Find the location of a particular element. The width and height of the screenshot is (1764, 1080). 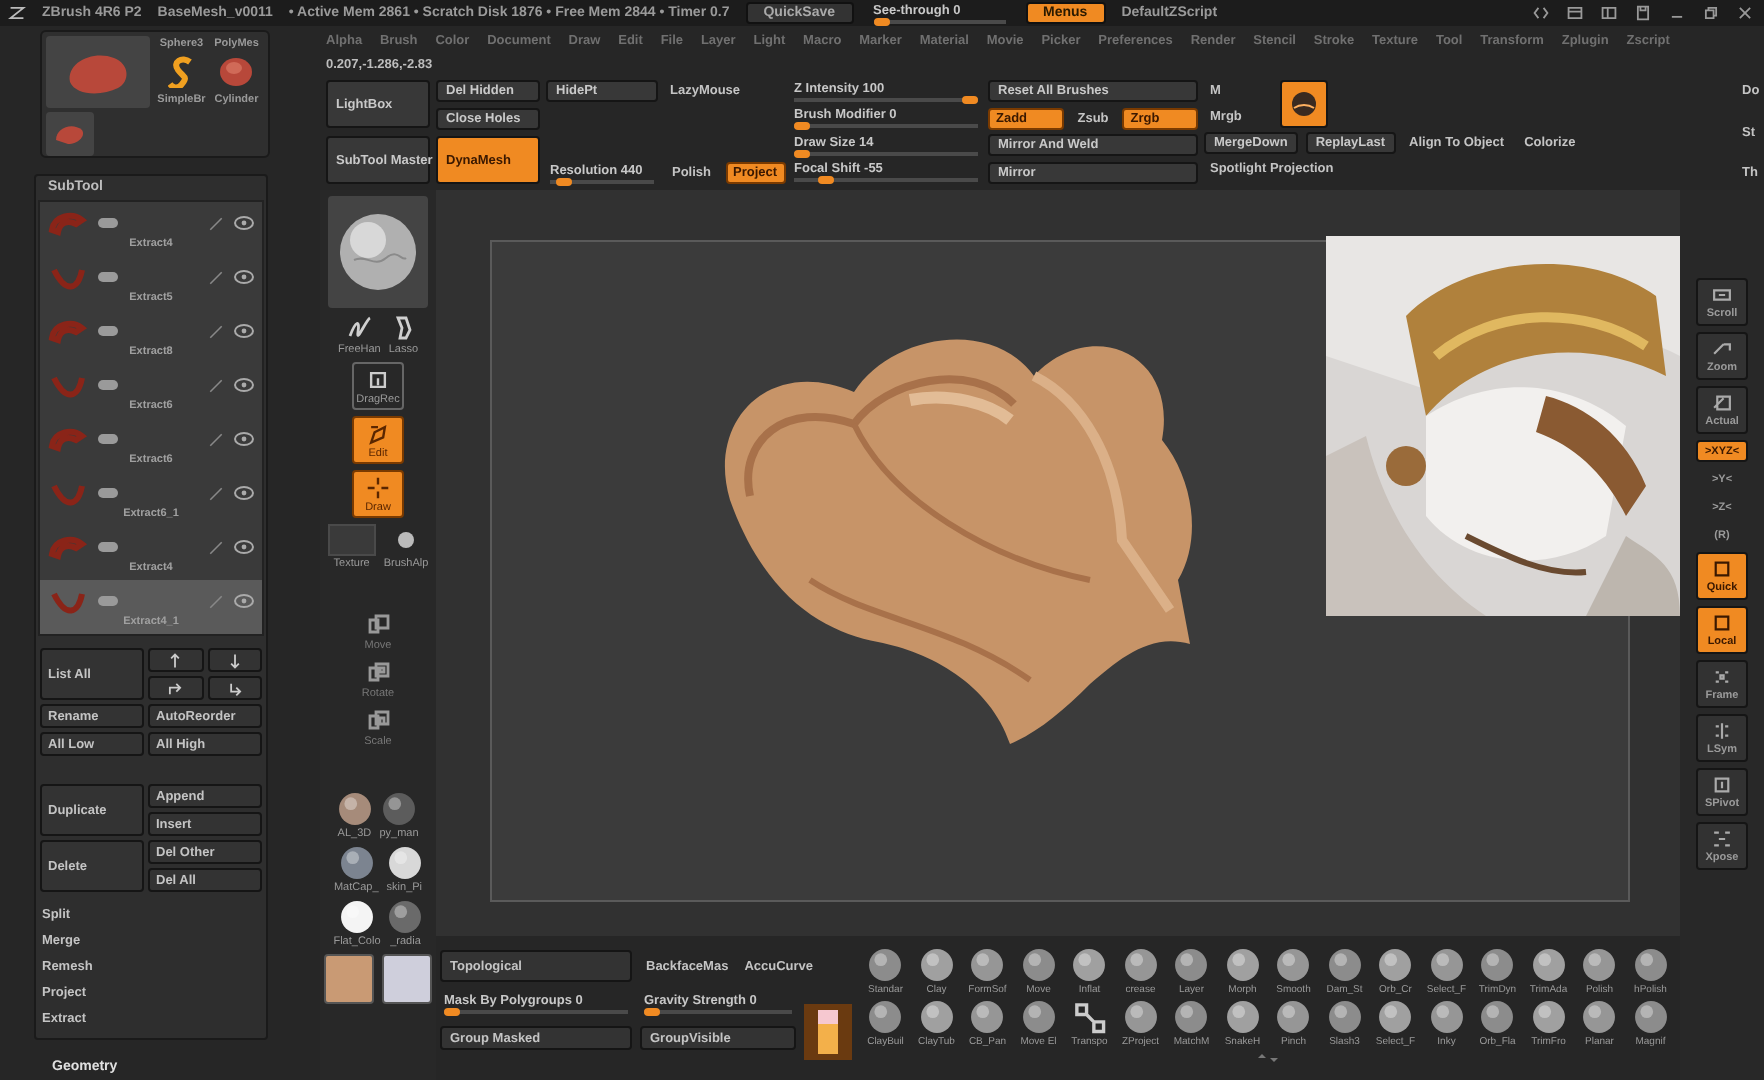

arrows-icon is located at coordinates (1541, 13).